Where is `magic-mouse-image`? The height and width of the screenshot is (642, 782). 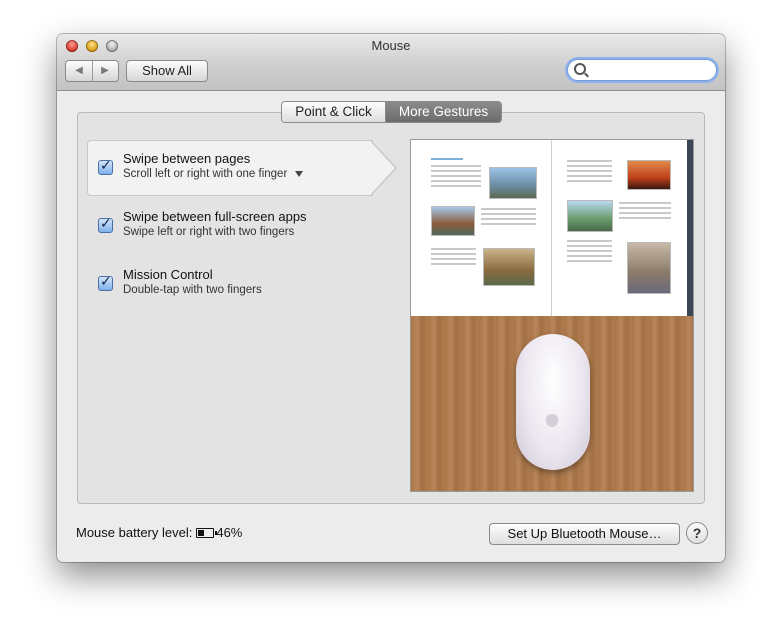
magic-mouse-image is located at coordinates (553, 402).